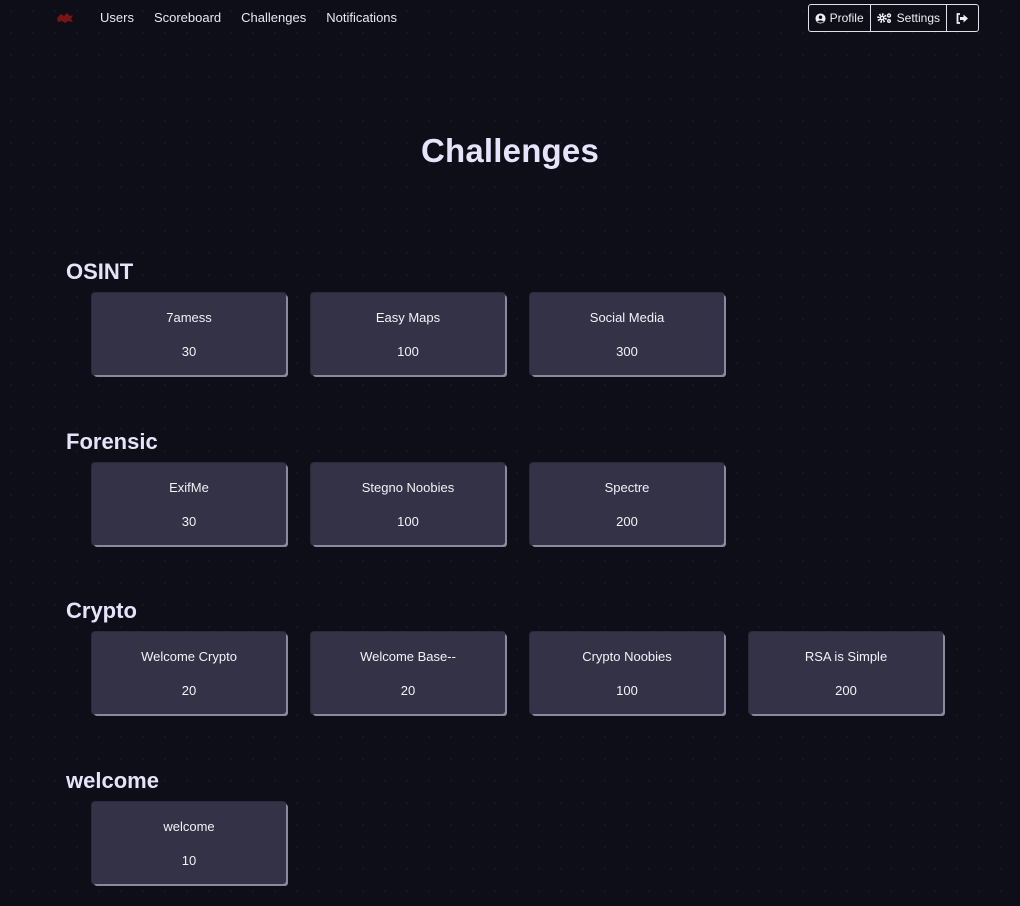 The height and width of the screenshot is (906, 1020). I want to click on category-title: OSINT, so click(100, 271).